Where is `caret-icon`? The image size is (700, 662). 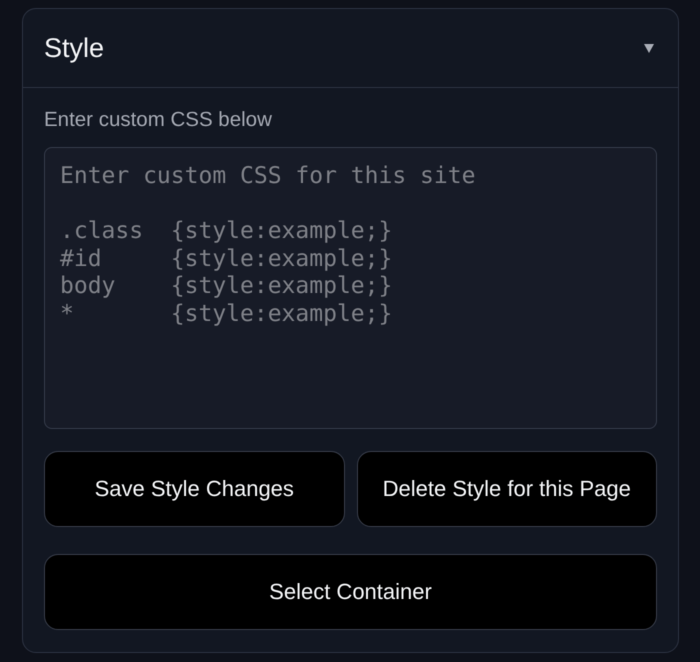 caret-icon is located at coordinates (649, 48).